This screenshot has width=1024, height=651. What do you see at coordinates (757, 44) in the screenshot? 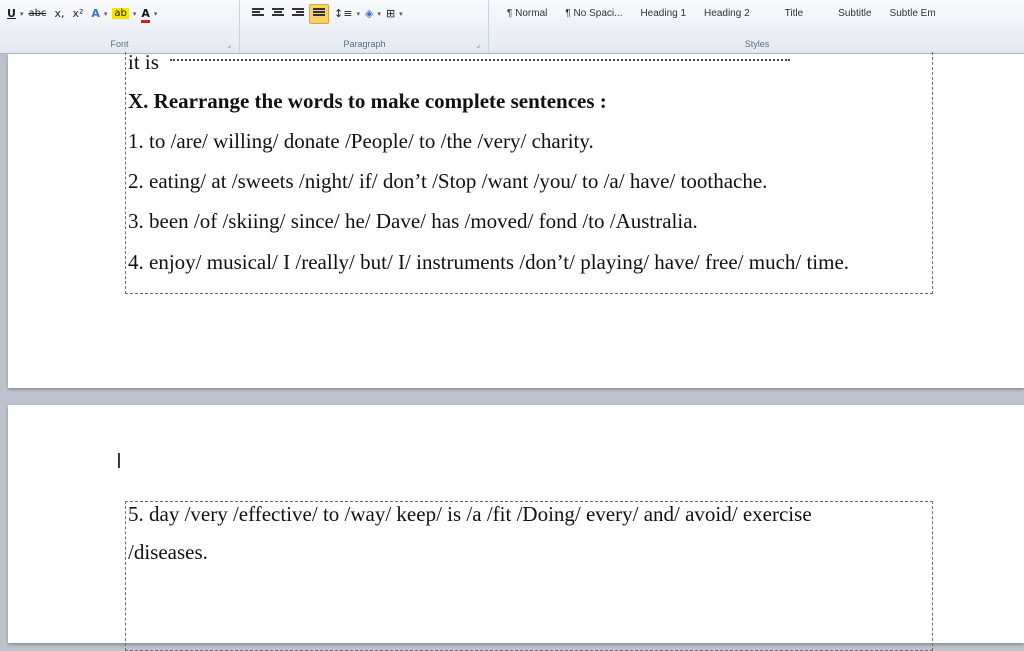
I see `styles-group-label: Styles` at bounding box center [757, 44].